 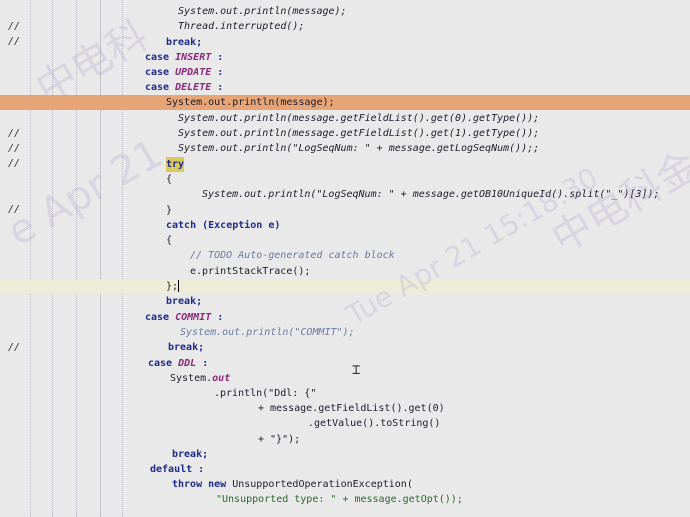 I want to click on code-text: .println("Ddl: {", so click(x=265, y=393).